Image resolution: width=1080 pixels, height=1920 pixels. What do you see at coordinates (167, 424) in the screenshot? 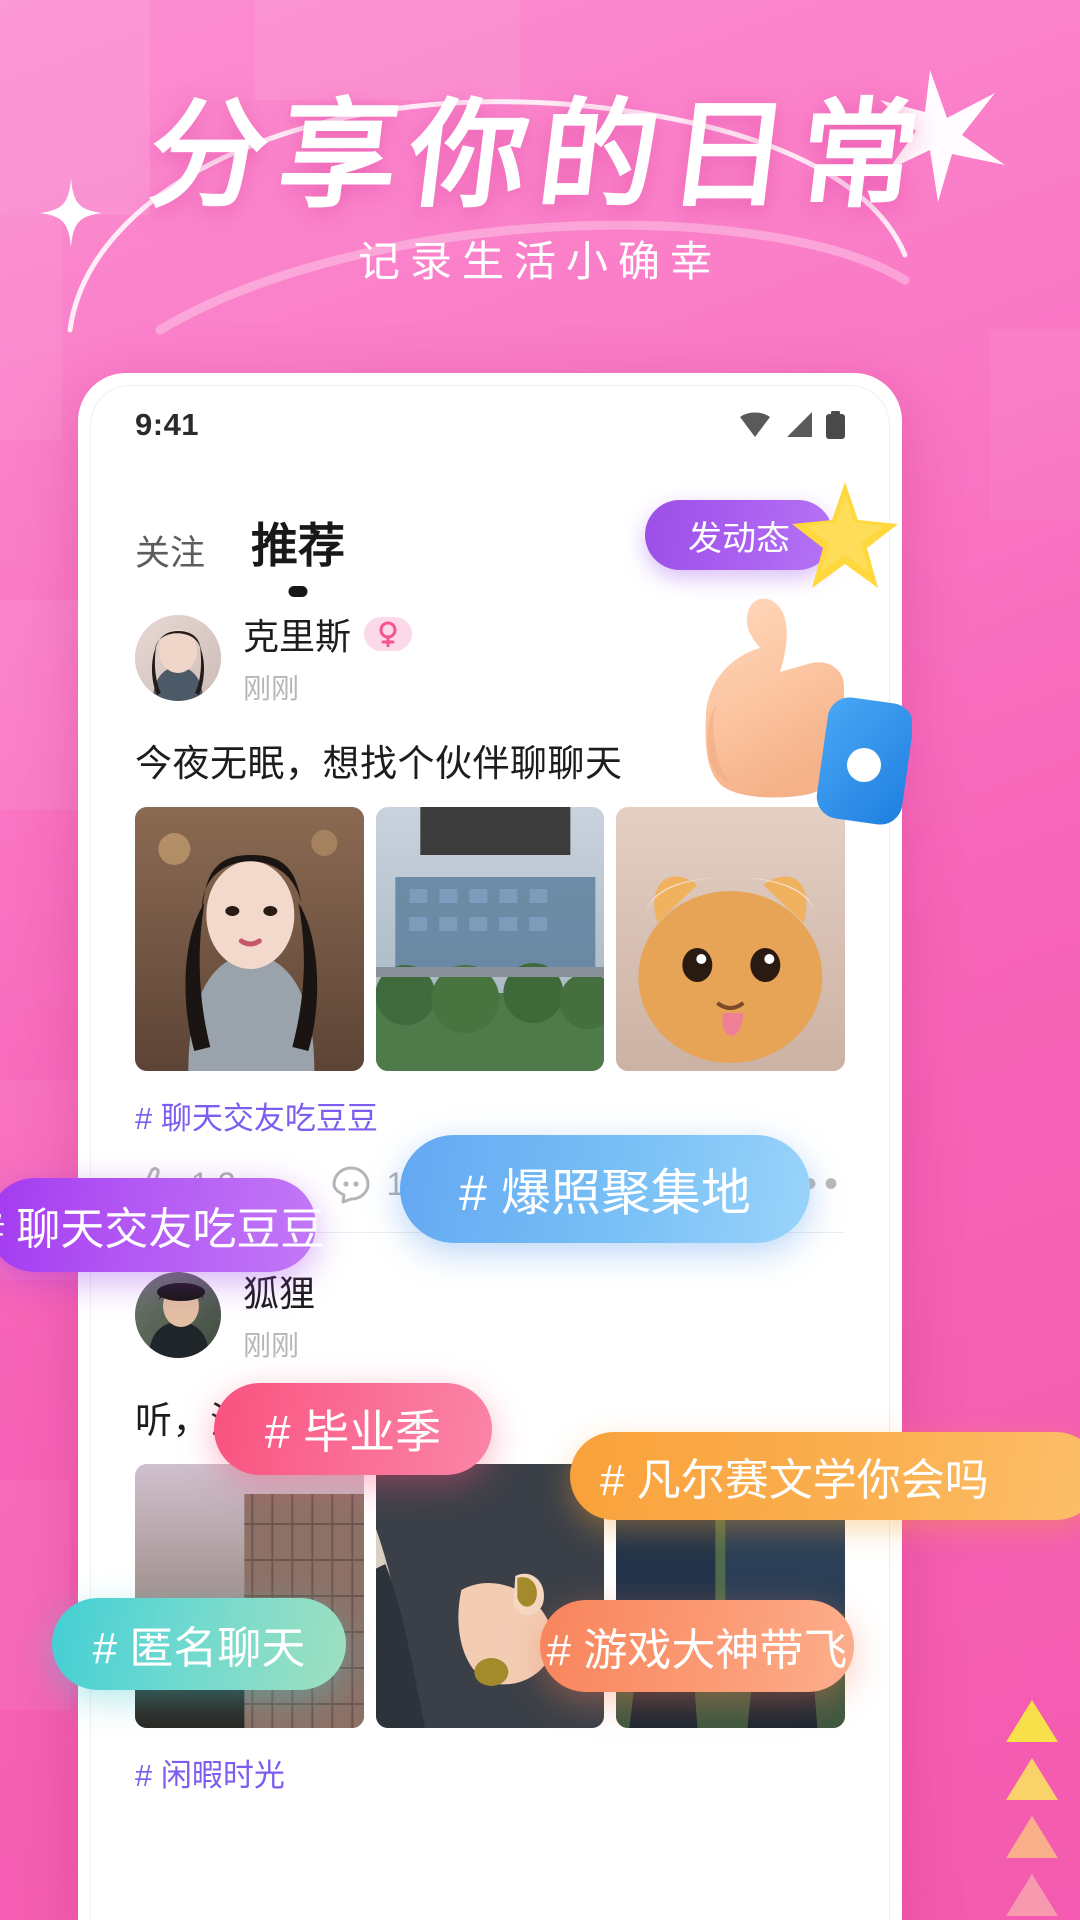
I see `status-clock: 9:41` at bounding box center [167, 424].